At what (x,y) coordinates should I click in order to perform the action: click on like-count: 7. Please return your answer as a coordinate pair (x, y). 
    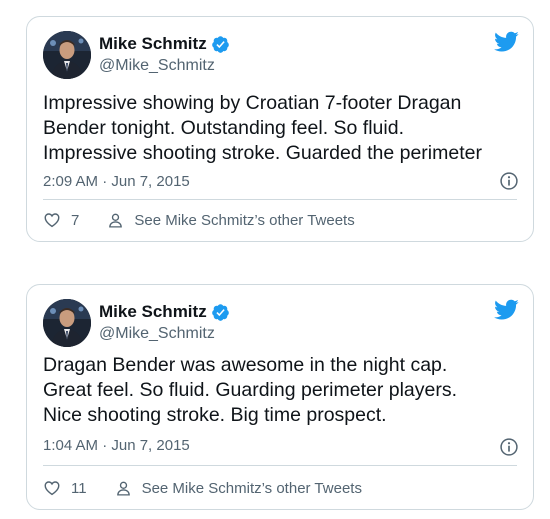
    Looking at the image, I should click on (75, 220).